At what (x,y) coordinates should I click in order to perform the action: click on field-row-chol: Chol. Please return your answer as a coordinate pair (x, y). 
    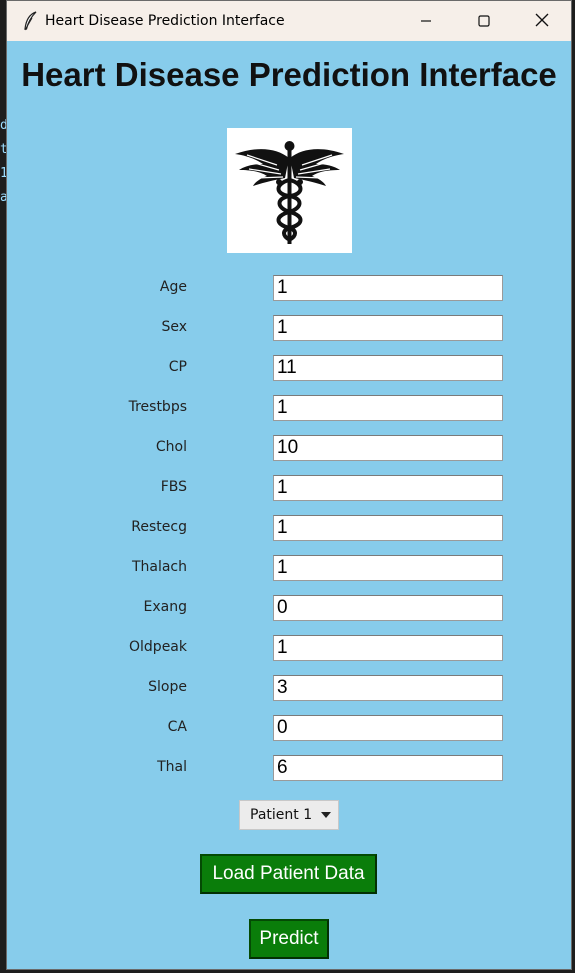
    Looking at the image, I should click on (289, 448).